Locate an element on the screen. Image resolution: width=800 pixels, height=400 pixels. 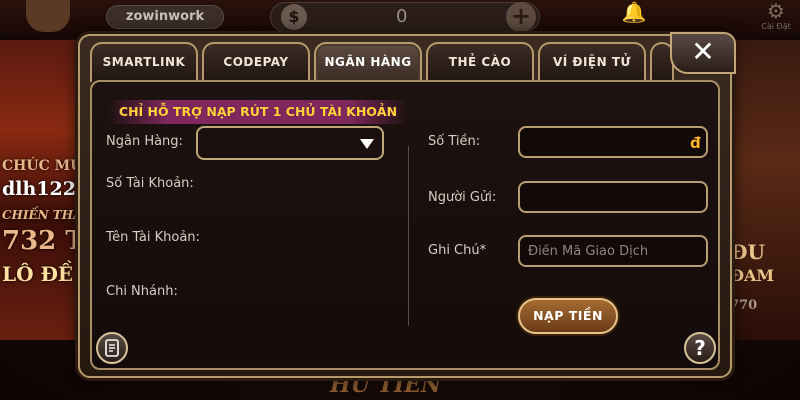
tab-codepay: CODEPAY is located at coordinates (256, 62).